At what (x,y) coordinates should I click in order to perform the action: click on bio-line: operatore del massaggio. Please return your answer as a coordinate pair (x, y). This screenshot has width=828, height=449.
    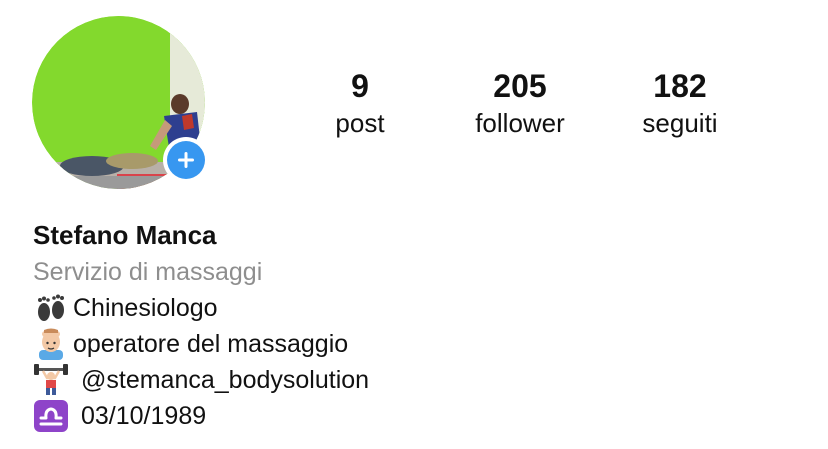
    Looking at the image, I should click on (413, 344).